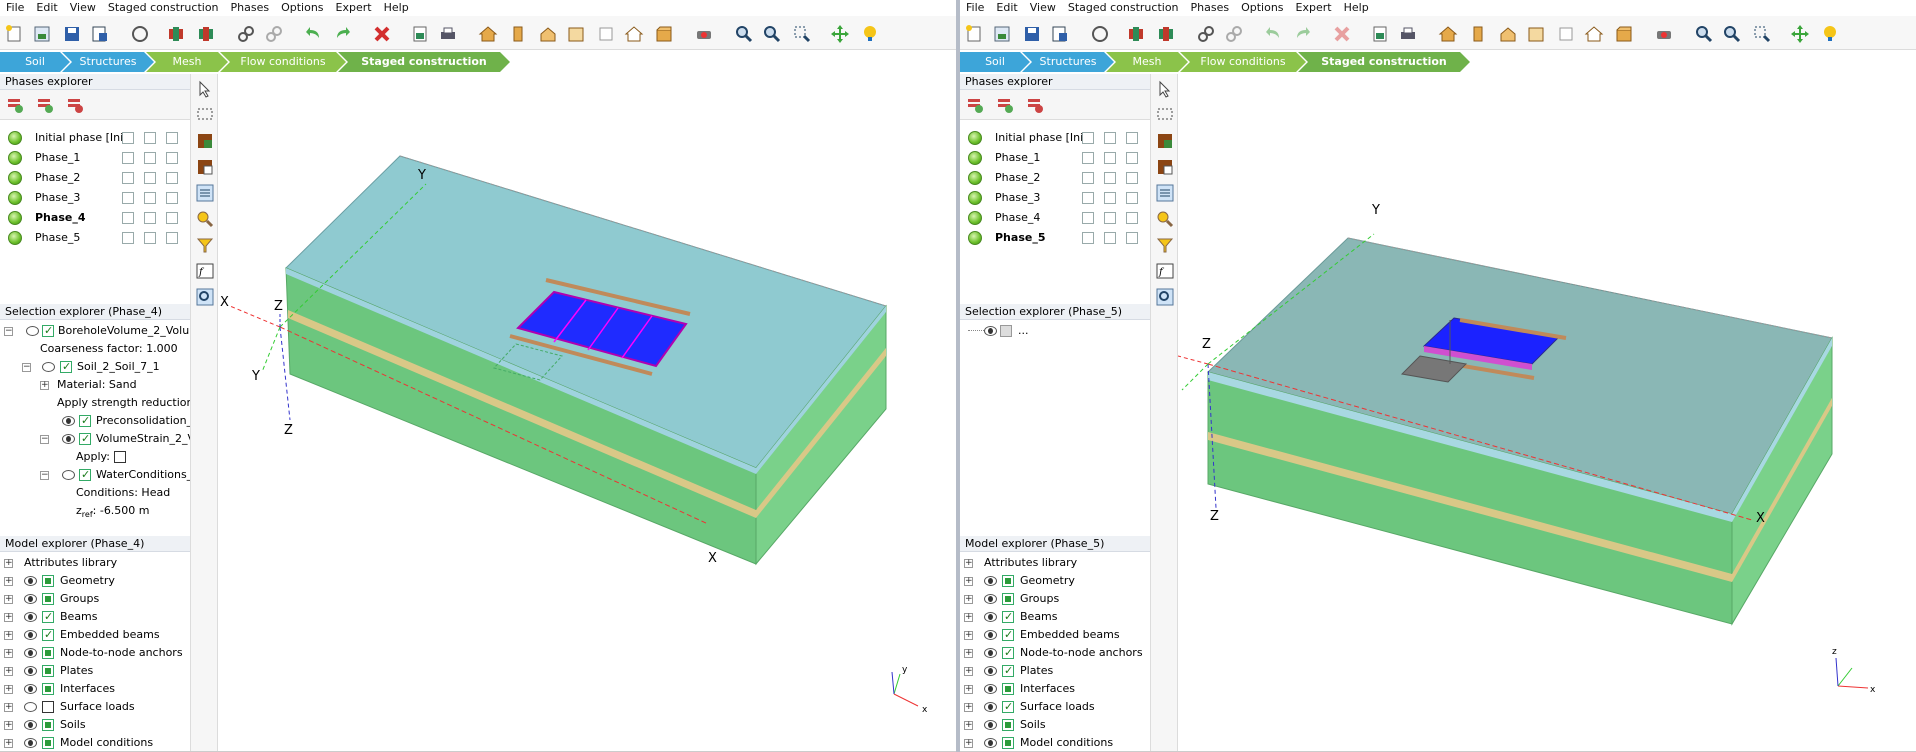  What do you see at coordinates (606, 34) in the screenshot?
I see `view-blank-icon` at bounding box center [606, 34].